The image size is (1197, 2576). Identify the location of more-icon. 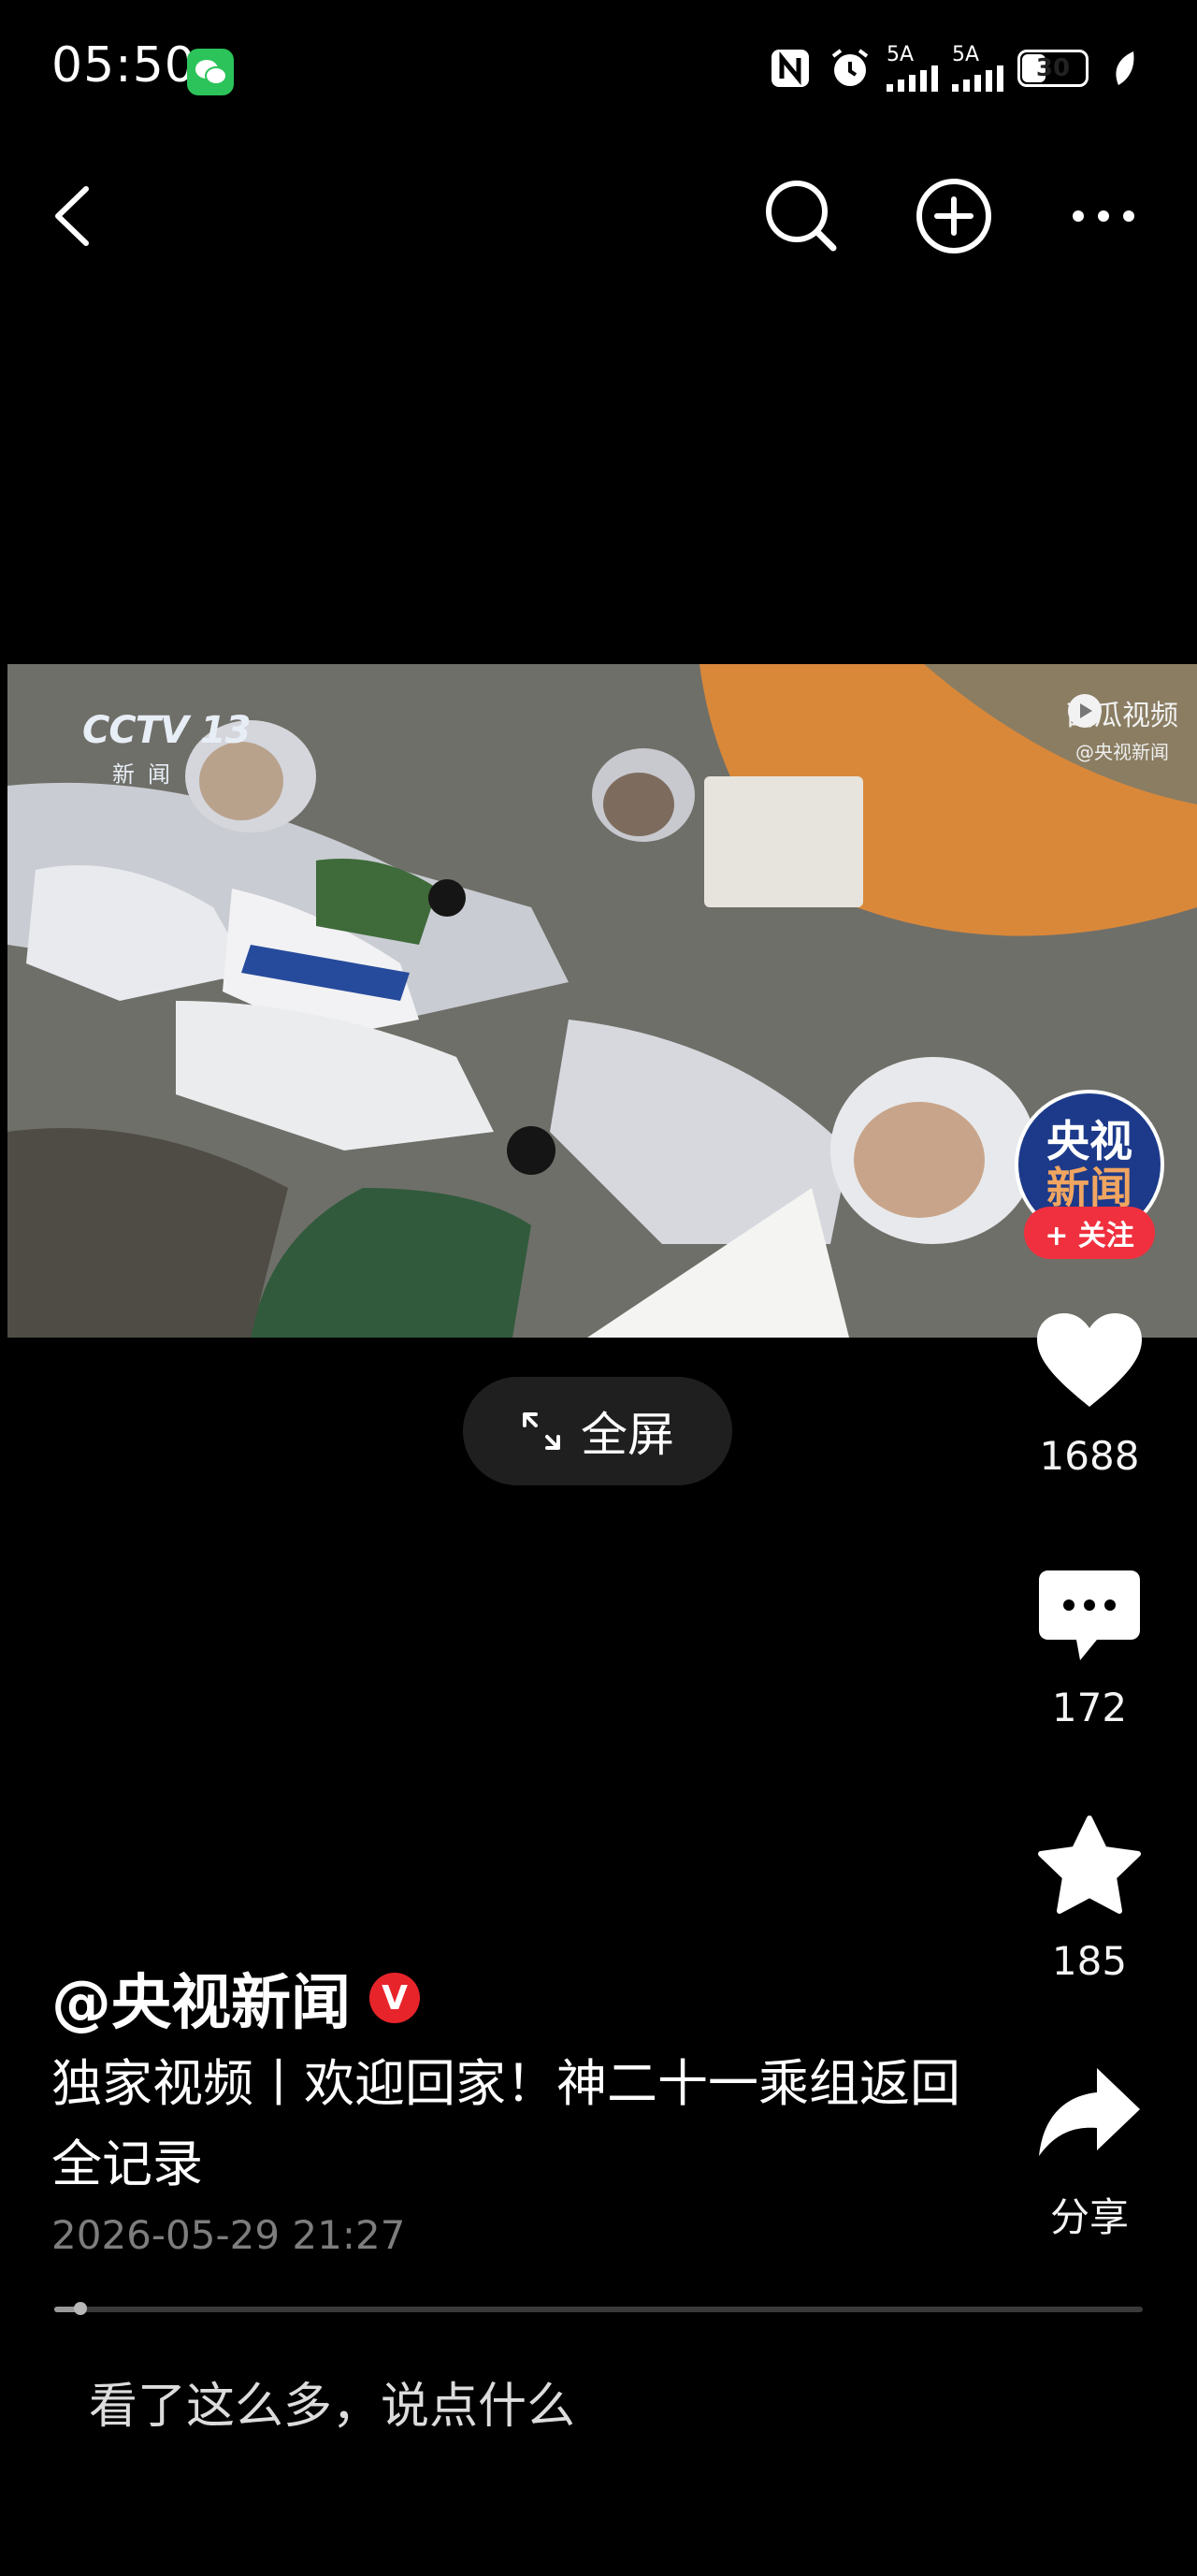
(1103, 216).